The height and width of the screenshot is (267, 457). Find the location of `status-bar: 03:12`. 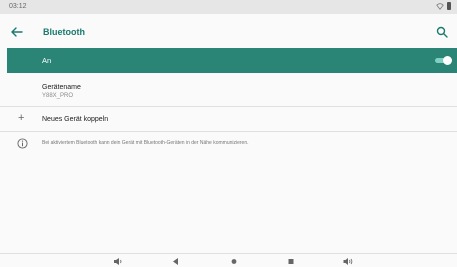

status-bar: 03:12 is located at coordinates (228, 7).